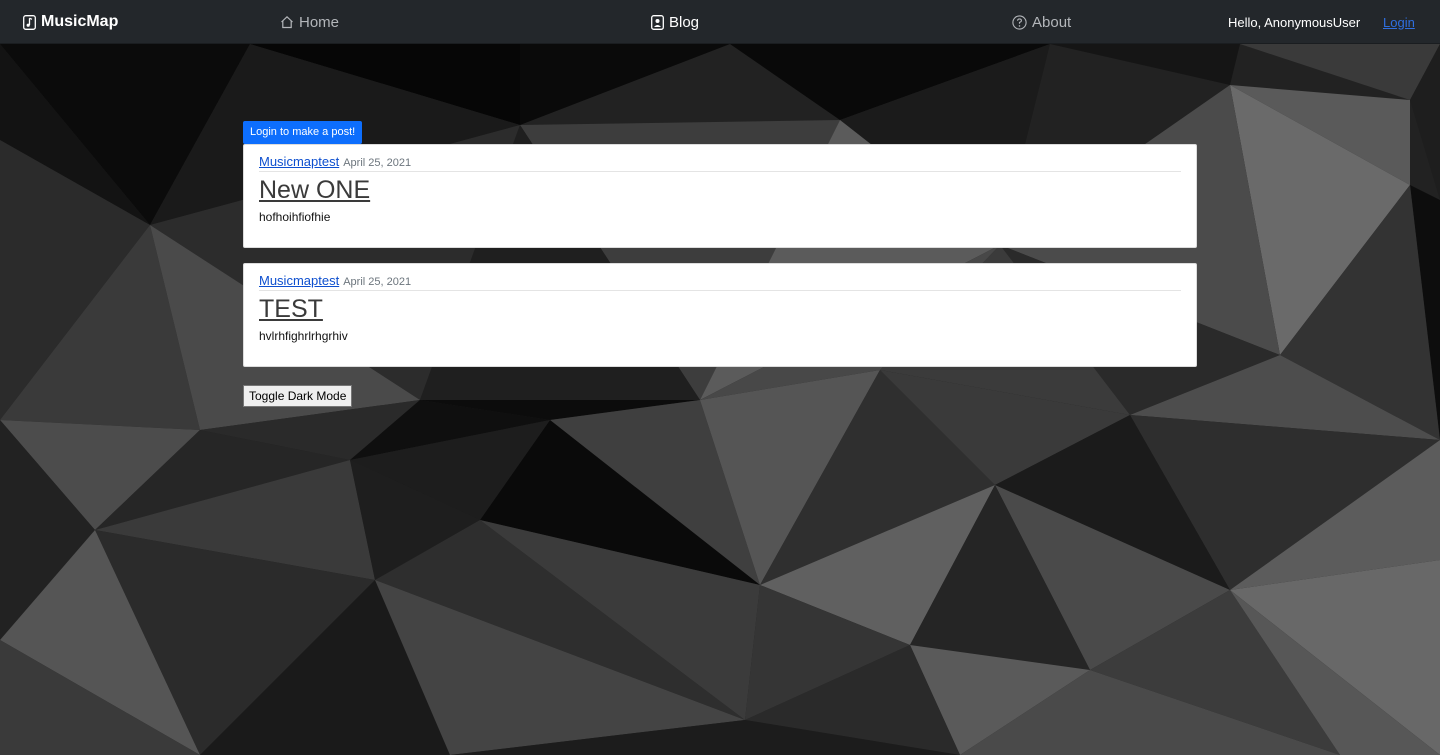 The image size is (1440, 755). Describe the element at coordinates (287, 22) in the screenshot. I see `home-icon` at that location.